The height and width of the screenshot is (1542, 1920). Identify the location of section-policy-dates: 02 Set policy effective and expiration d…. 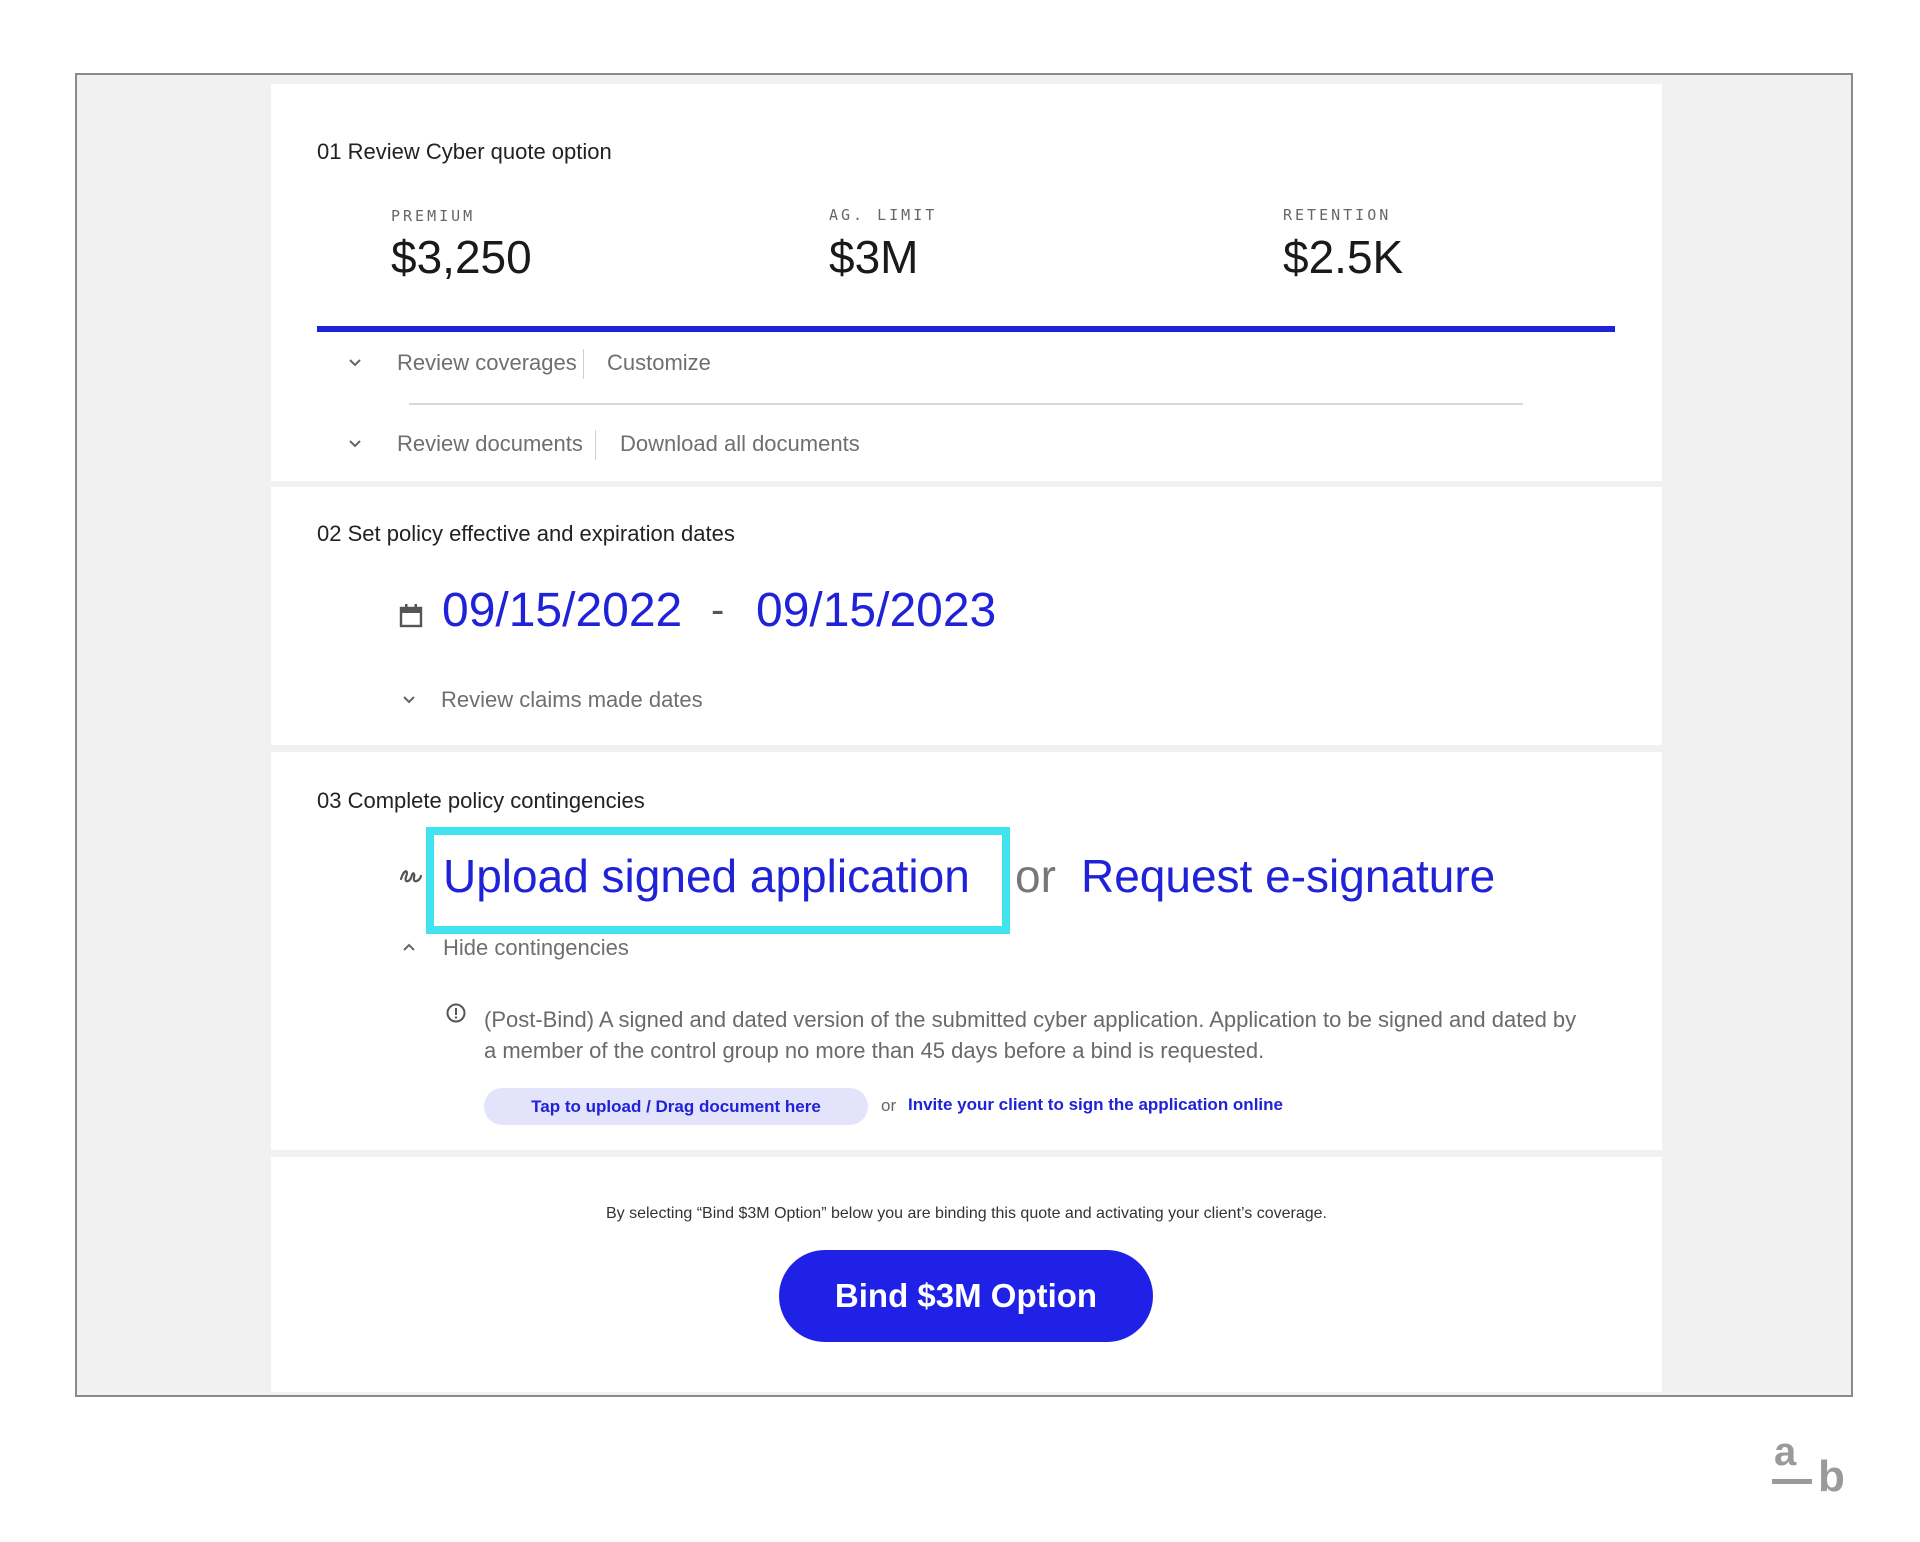
(966, 616).